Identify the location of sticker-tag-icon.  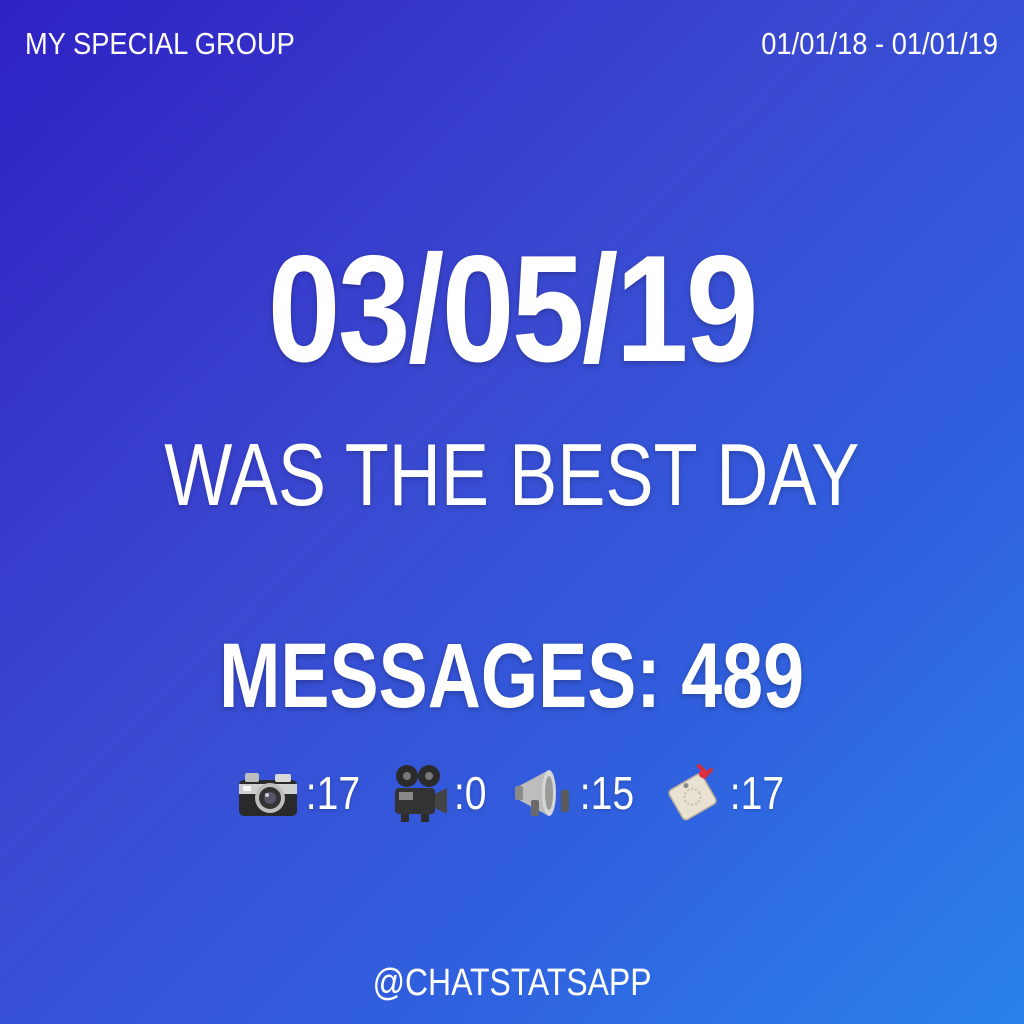
(692, 792).